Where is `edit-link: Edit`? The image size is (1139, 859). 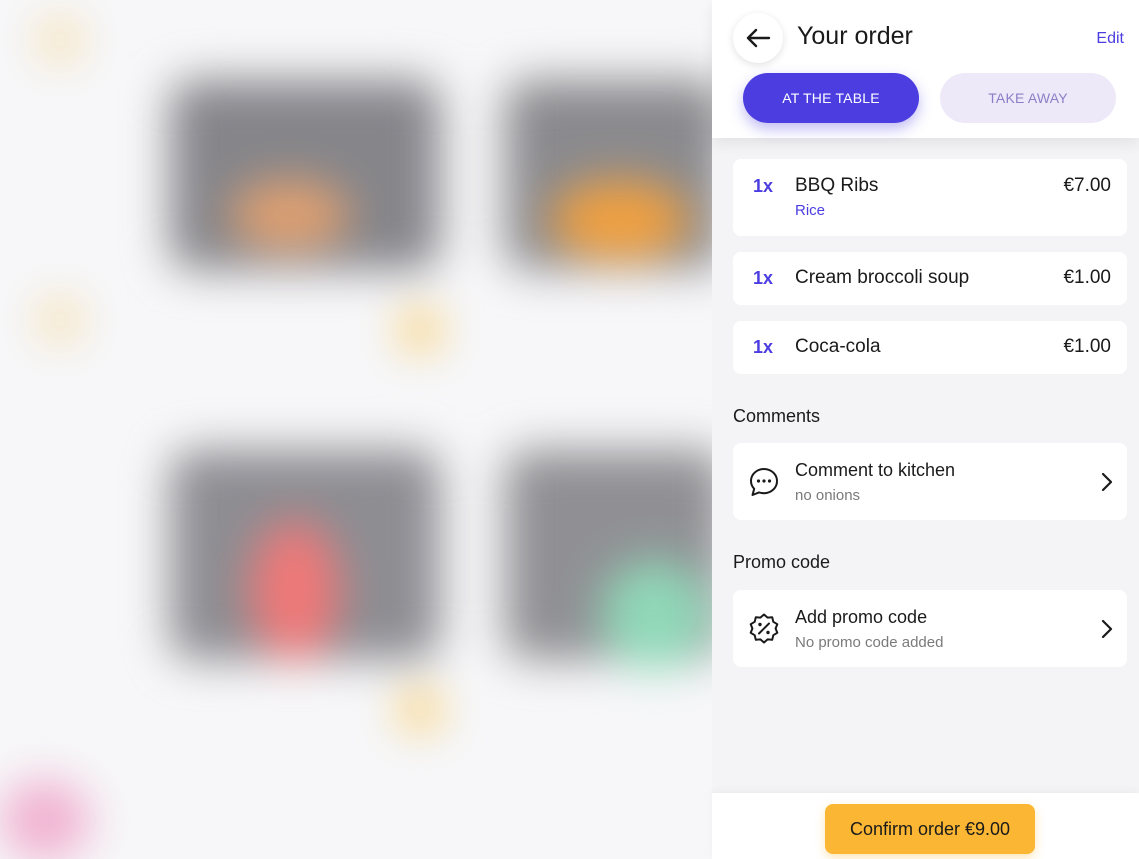 edit-link: Edit is located at coordinates (1110, 39).